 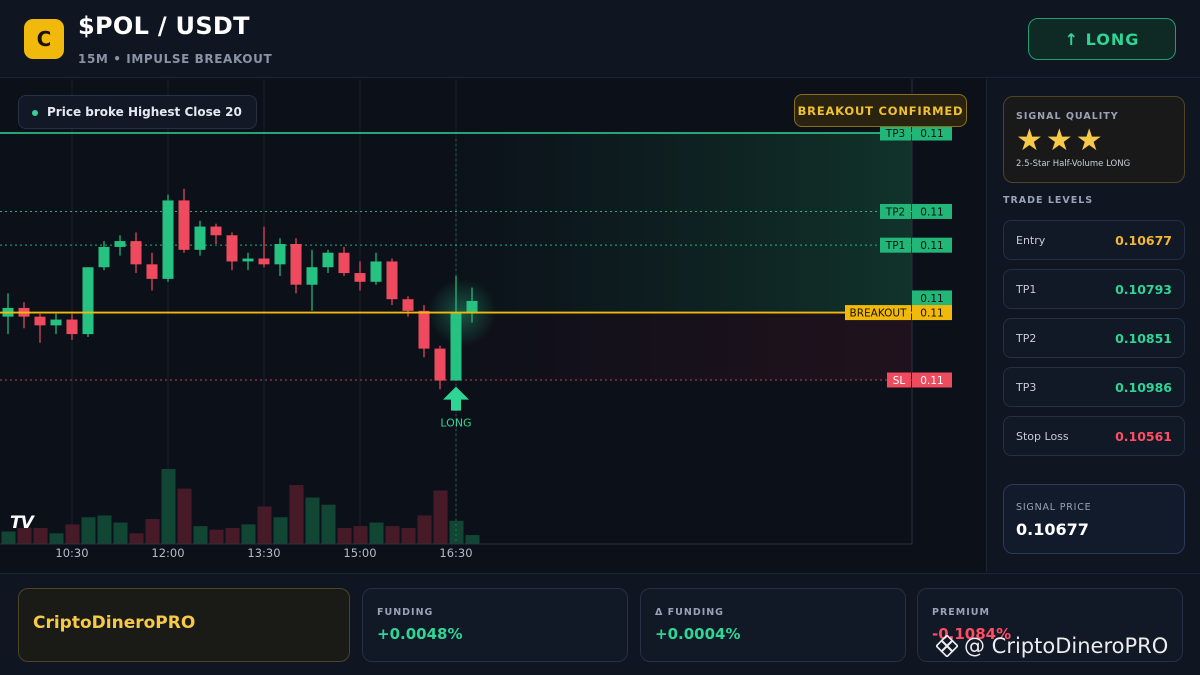 I want to click on level-label: TP1, so click(x=1026, y=289).